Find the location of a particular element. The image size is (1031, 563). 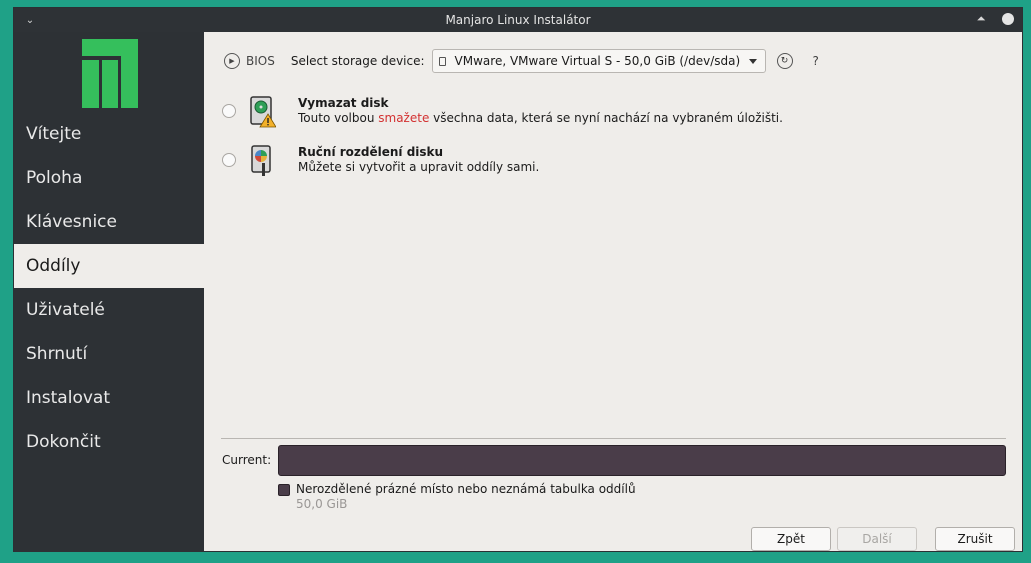

manual-partition-title: Ruční rozdělení disku is located at coordinates (371, 152).